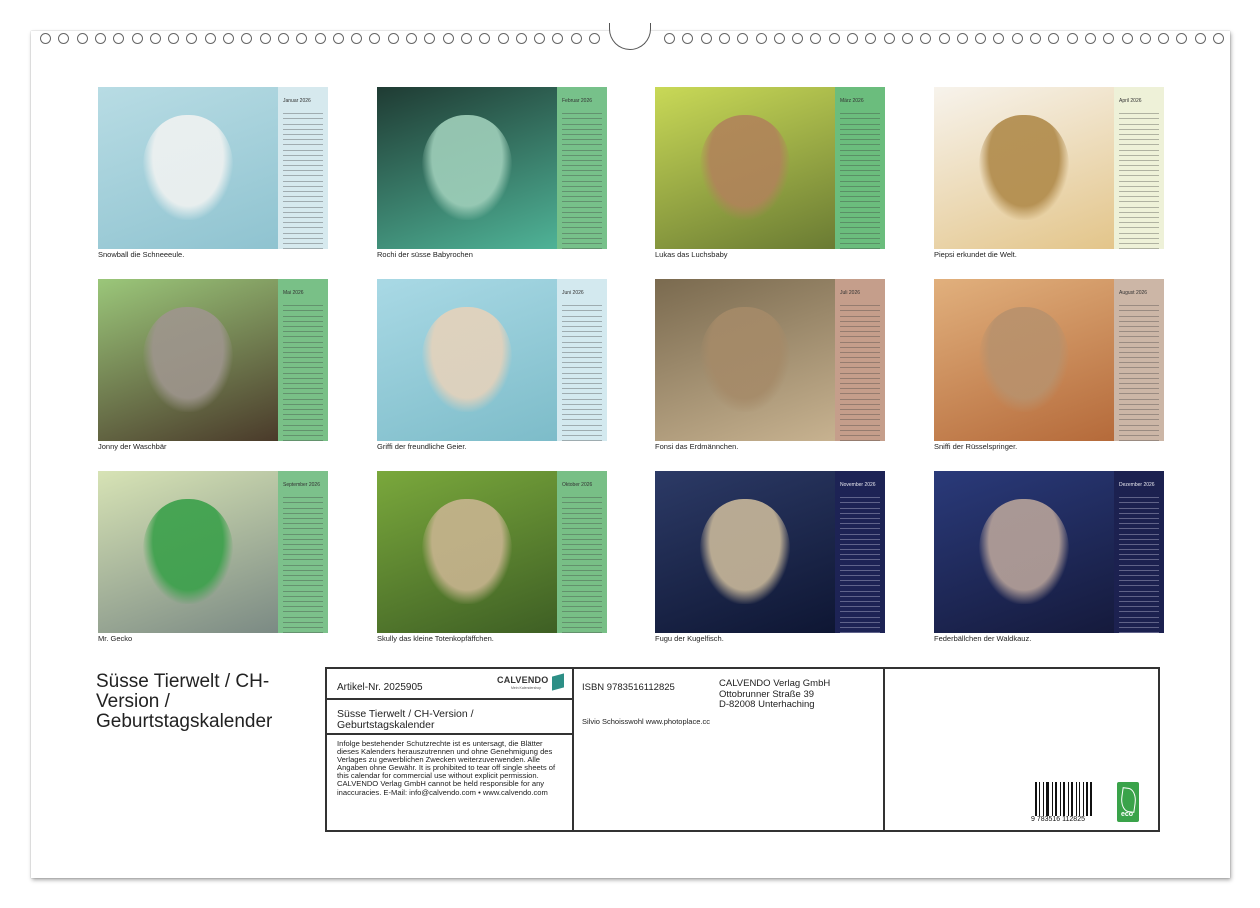 Image resolution: width=1260 pixels, height=908 pixels. I want to click on publisher-name: CALVENDO Verlag GmbH, so click(775, 683).